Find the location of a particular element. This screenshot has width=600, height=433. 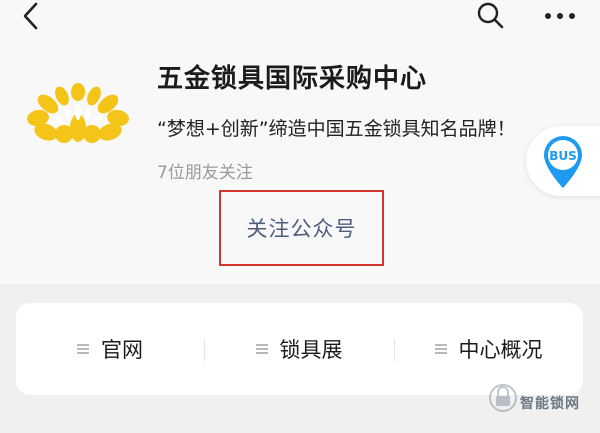

bus-location-button: BUS is located at coordinates (563, 161).